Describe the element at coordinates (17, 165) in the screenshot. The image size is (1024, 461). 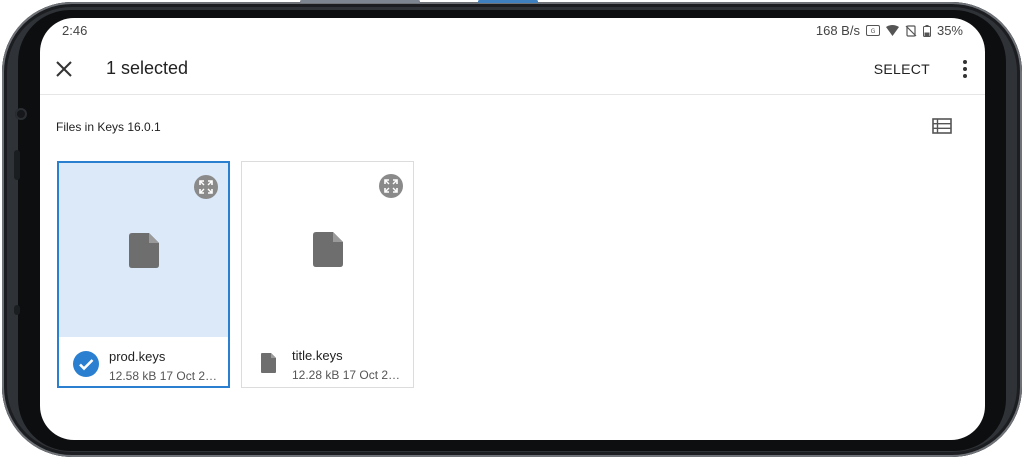
I see `sensor-slot` at that location.